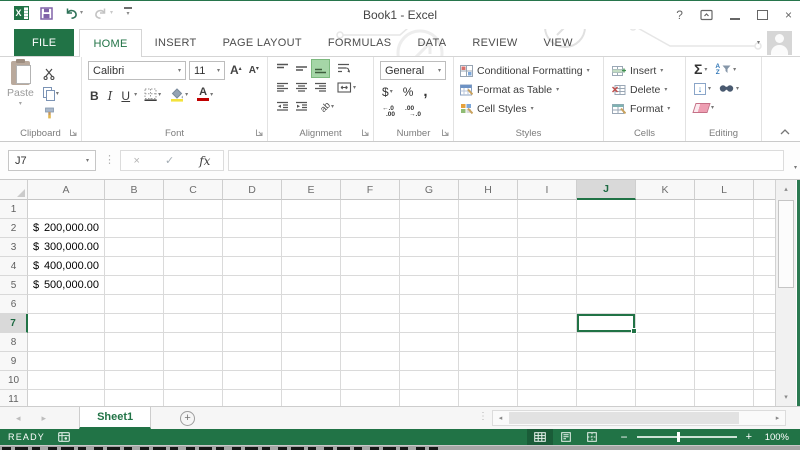 The image size is (800, 450). Describe the element at coordinates (14, 209) in the screenshot. I see `row-header-1: 1` at that location.